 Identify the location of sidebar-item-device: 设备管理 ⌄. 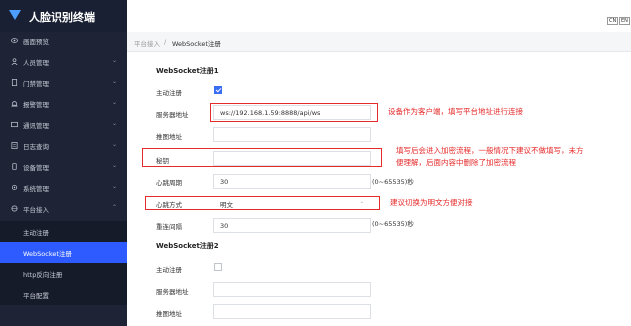
(63, 166).